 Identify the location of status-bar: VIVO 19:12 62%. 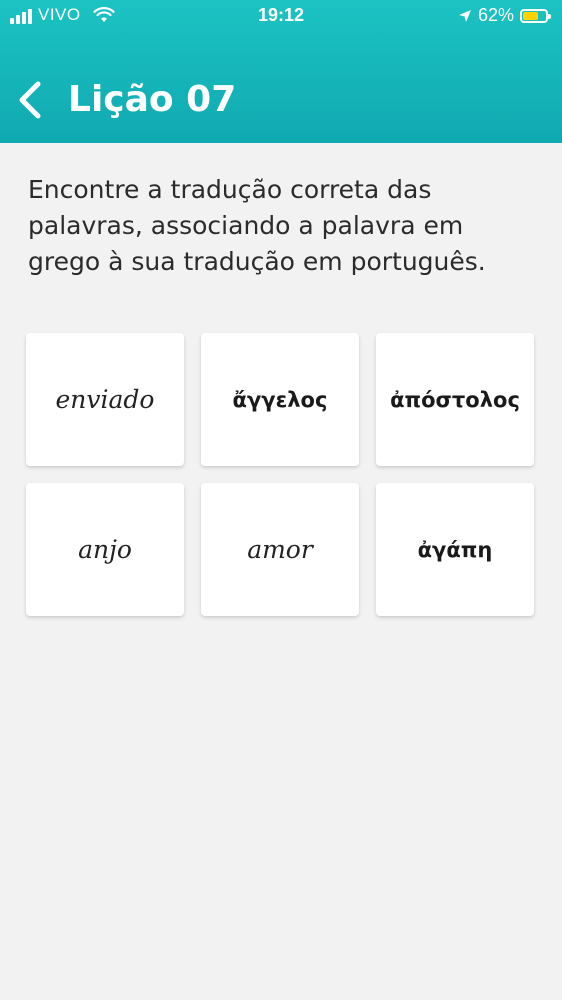
(281, 17).